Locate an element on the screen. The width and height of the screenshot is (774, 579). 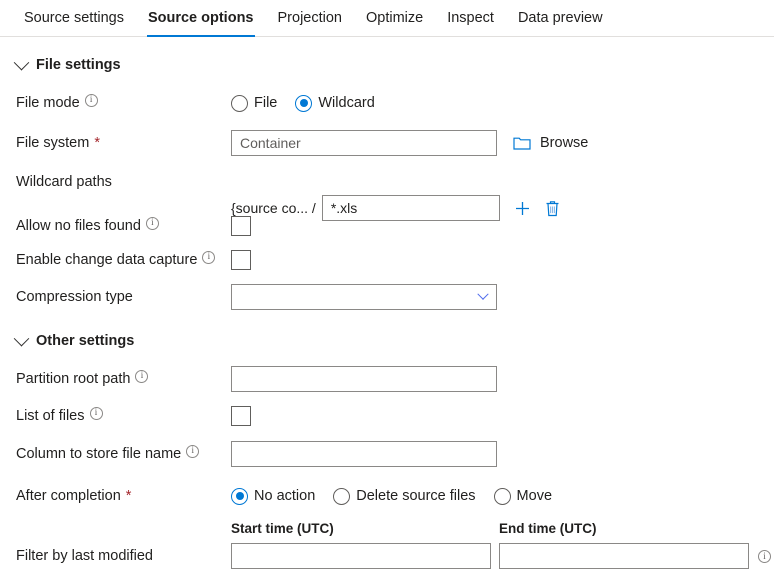
column-to-store-file-name-input is located at coordinates (364, 454).